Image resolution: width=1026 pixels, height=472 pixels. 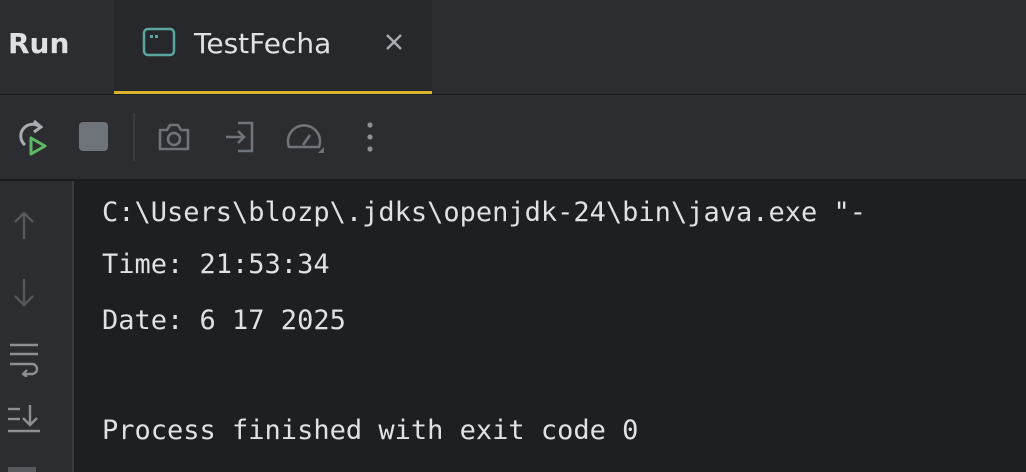 What do you see at coordinates (273, 92) in the screenshot?
I see `active-tab-indicator` at bounding box center [273, 92].